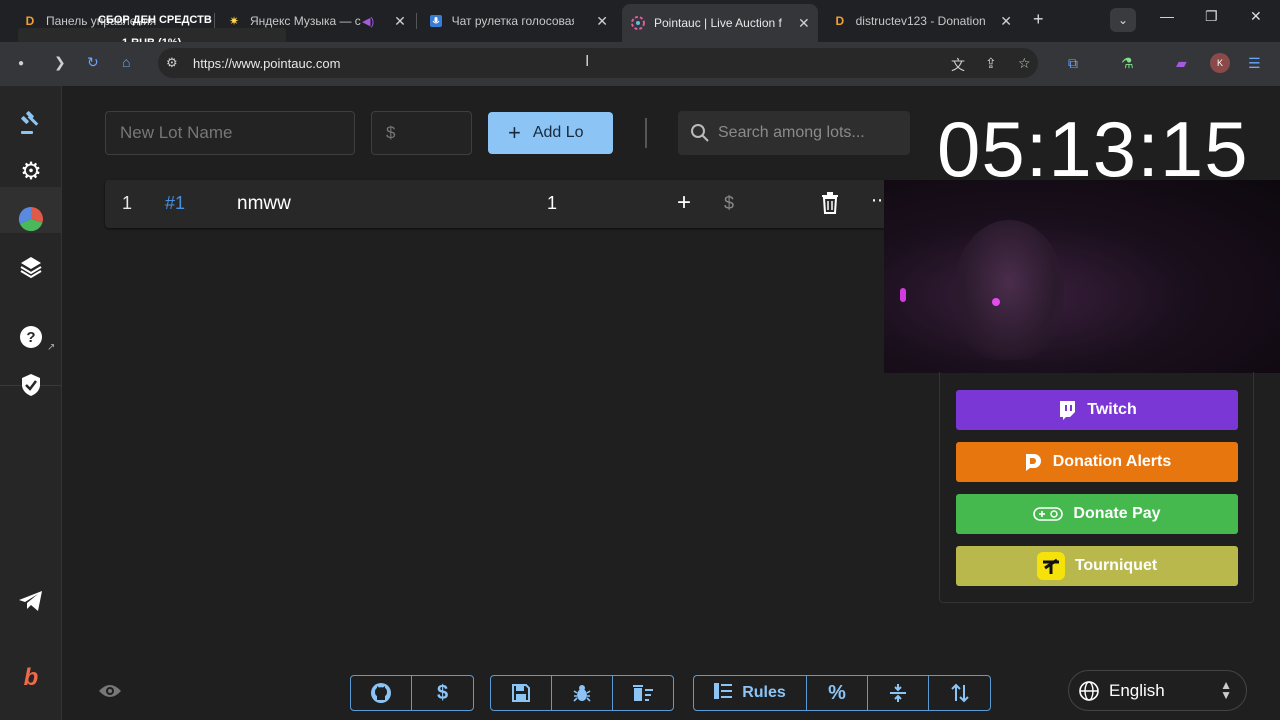  I want to click on github-icon, so click(381, 693).